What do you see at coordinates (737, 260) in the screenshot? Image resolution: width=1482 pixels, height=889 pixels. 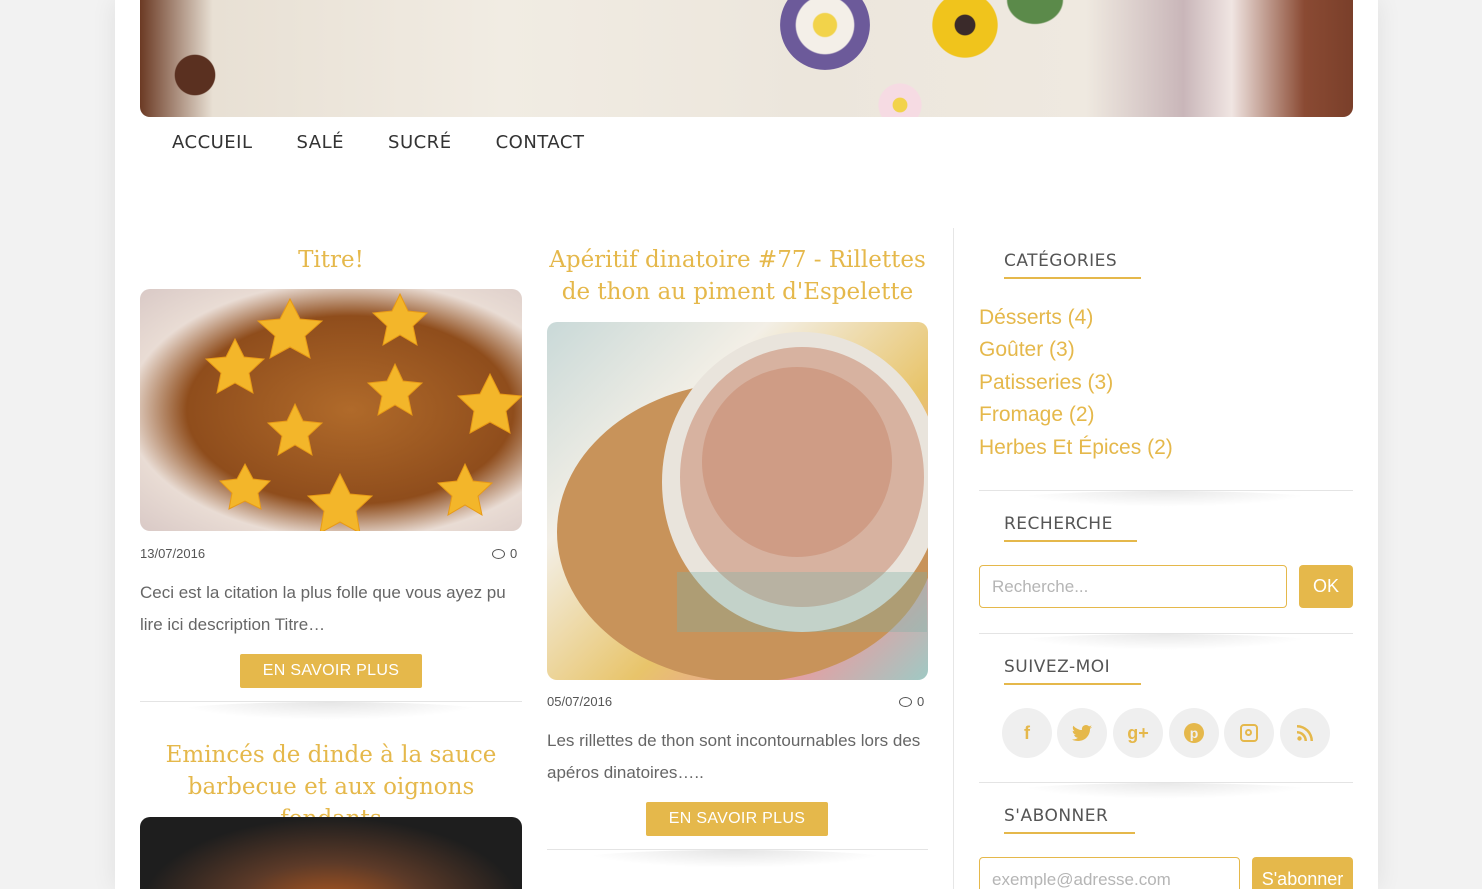 I see `post-title-line: Apéritif dinatoire #77 - Rillettes` at bounding box center [737, 260].